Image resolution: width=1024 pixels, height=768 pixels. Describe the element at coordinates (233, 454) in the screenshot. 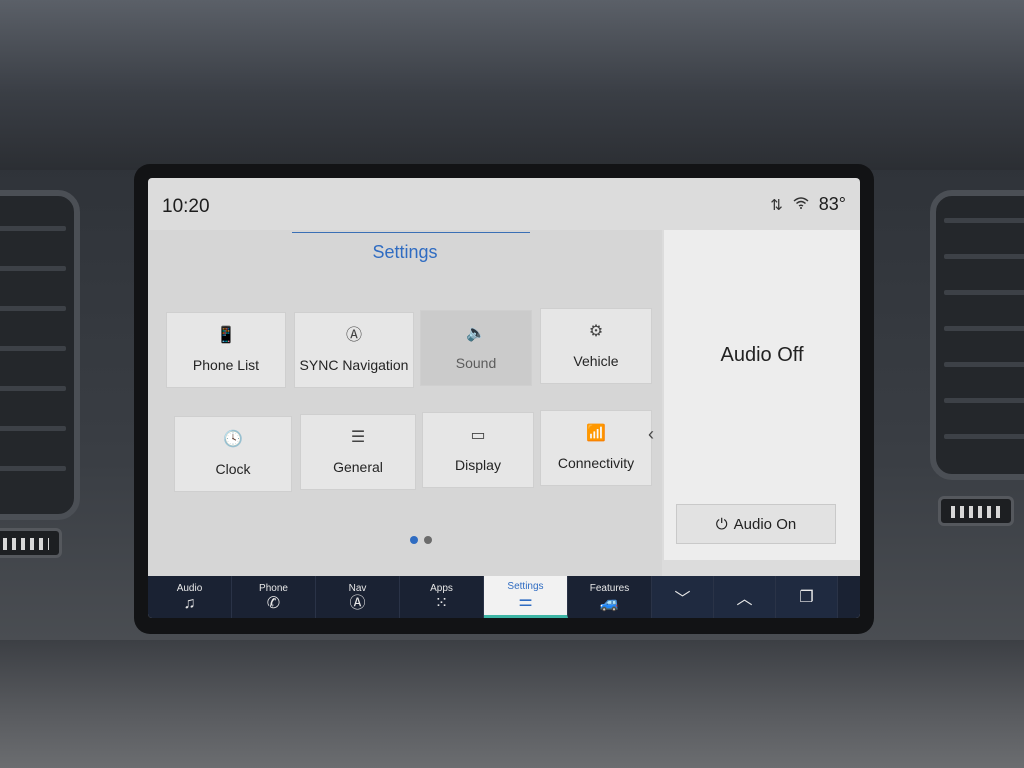

I see `tile-clock: 🕓 Clock` at that location.